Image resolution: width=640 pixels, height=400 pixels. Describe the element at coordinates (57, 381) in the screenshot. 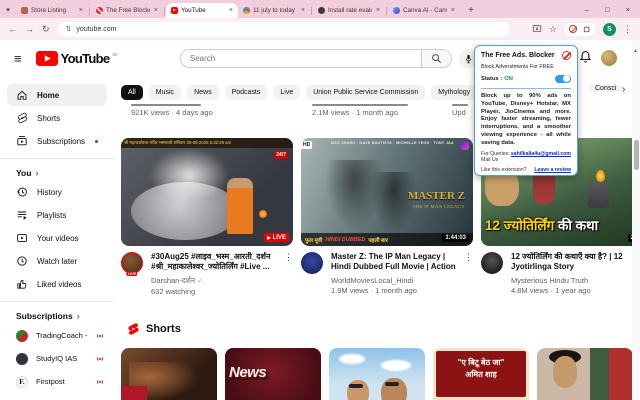

I see `subscription-firstpost: F. Firstpost` at that location.